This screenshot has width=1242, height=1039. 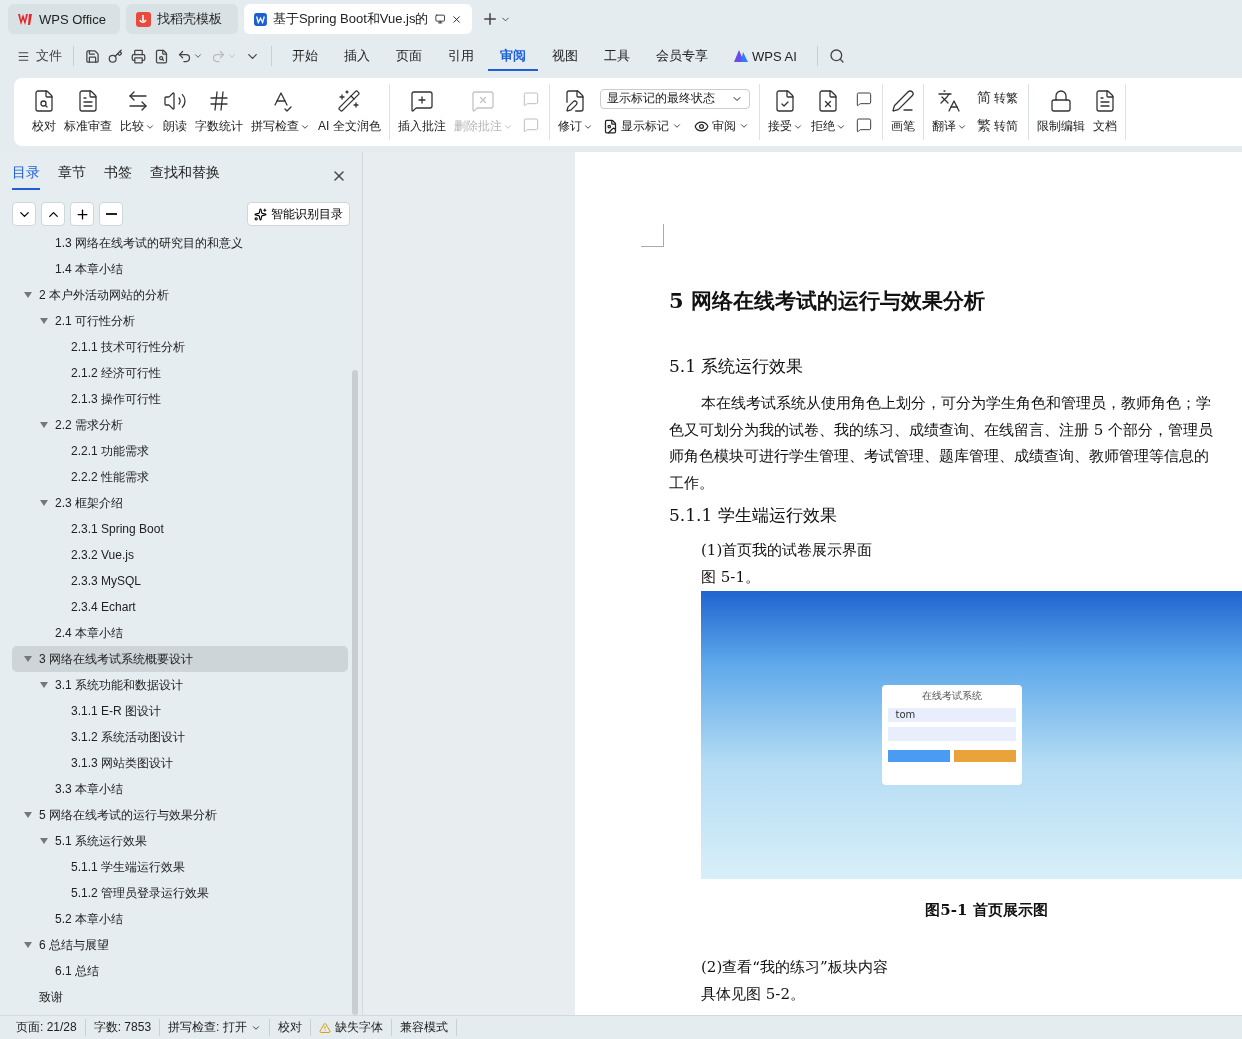 I want to click on ribbon-button: 画笔, so click(x=902, y=112).